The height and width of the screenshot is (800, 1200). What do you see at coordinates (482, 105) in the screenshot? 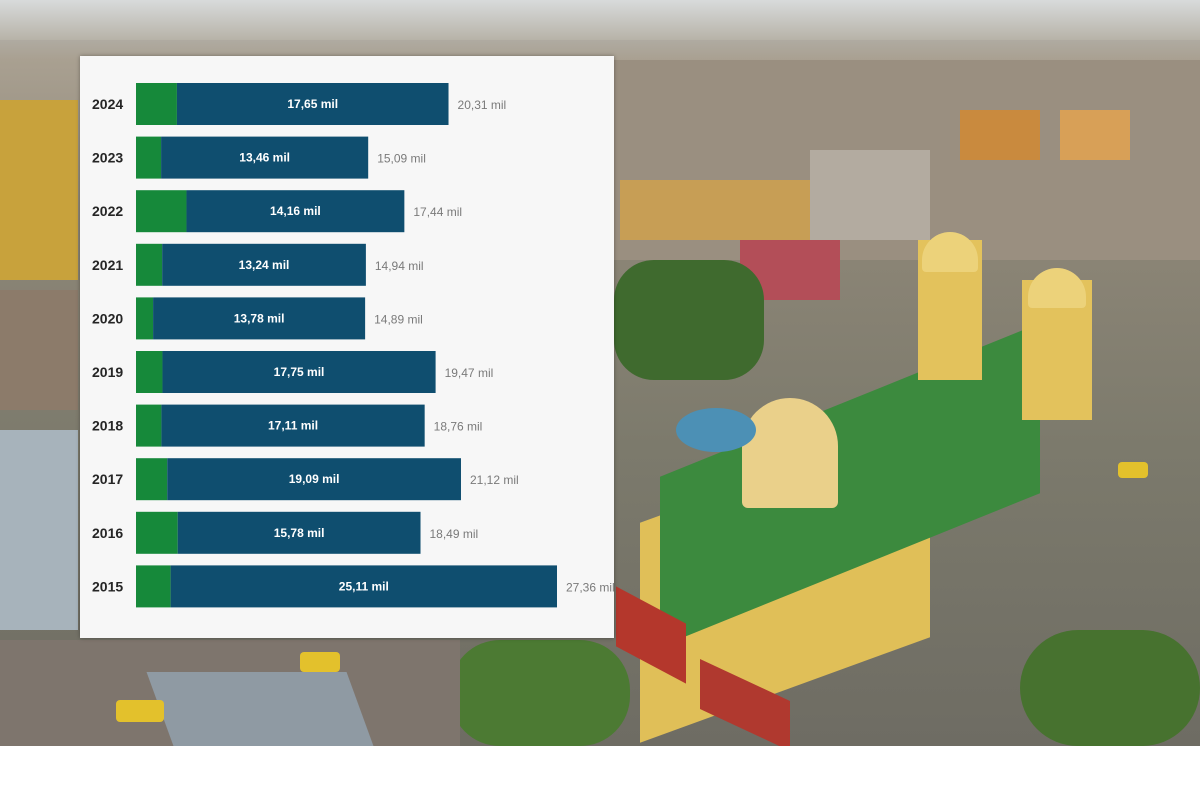
I see `bar-total-label: 20,31 mil` at bounding box center [482, 105].